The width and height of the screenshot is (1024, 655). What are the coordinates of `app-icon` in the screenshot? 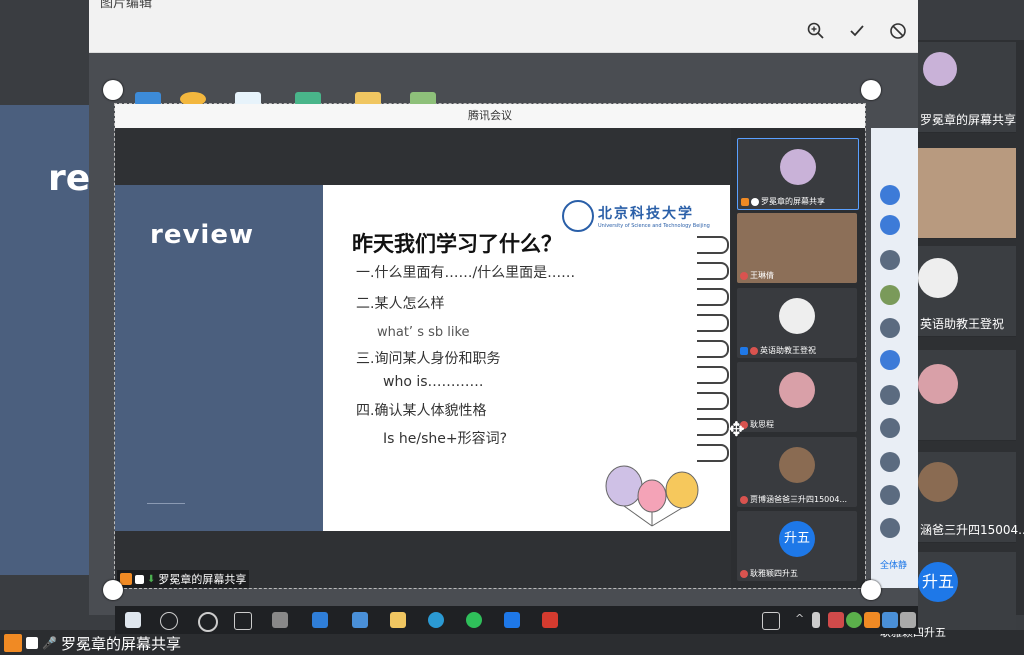 It's located at (280, 620).